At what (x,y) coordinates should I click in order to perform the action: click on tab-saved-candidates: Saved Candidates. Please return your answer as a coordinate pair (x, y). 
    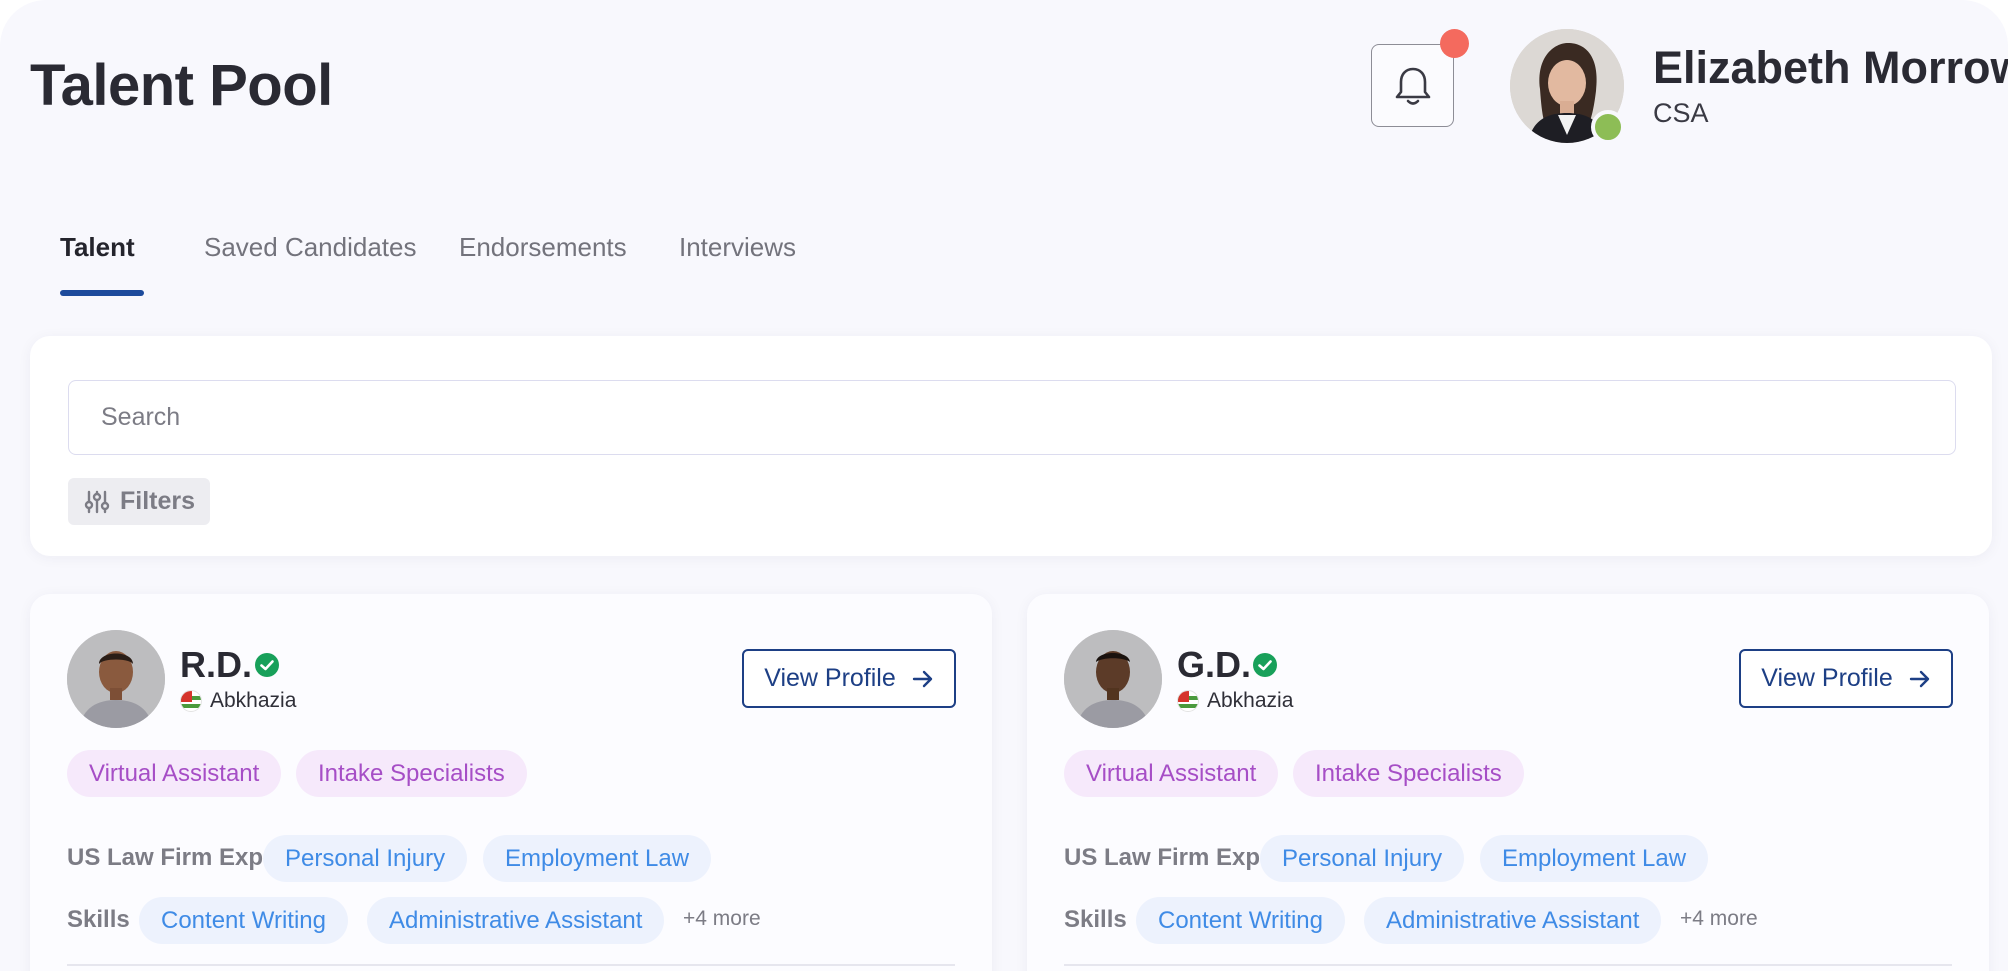
    Looking at the image, I should click on (310, 247).